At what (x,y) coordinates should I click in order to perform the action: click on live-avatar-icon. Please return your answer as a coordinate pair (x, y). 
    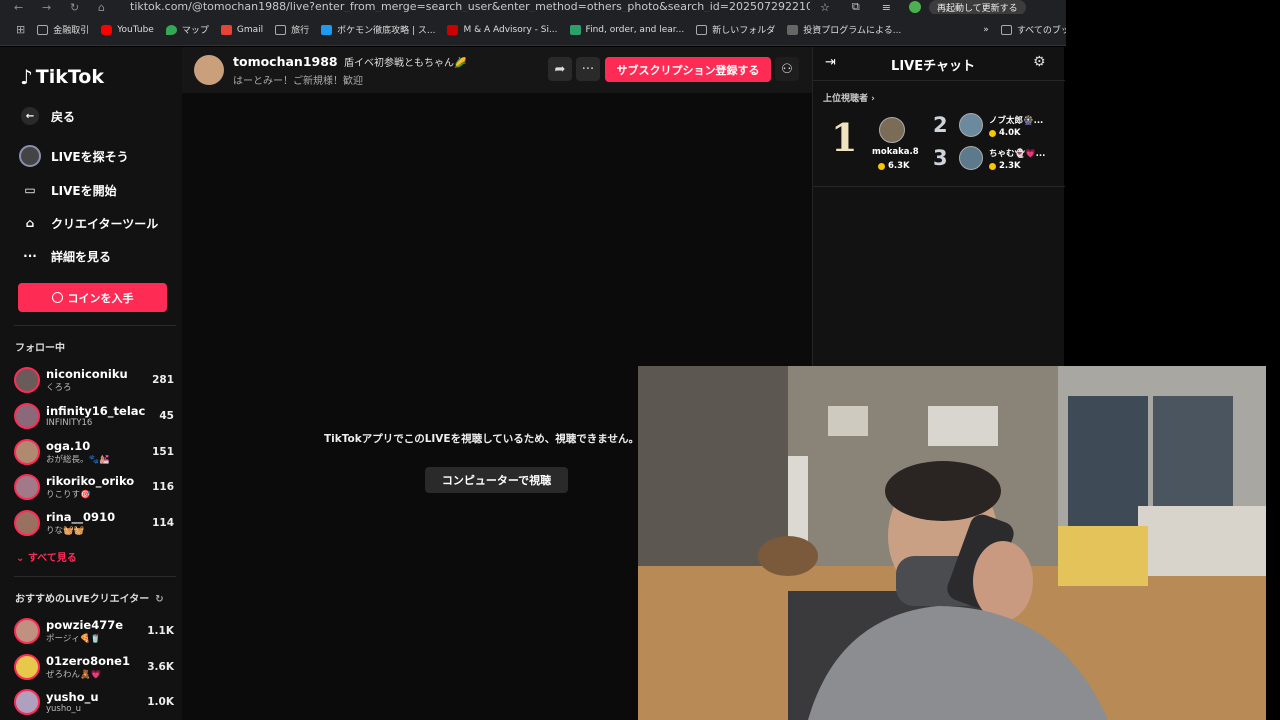
    Looking at the image, I should click on (30, 156).